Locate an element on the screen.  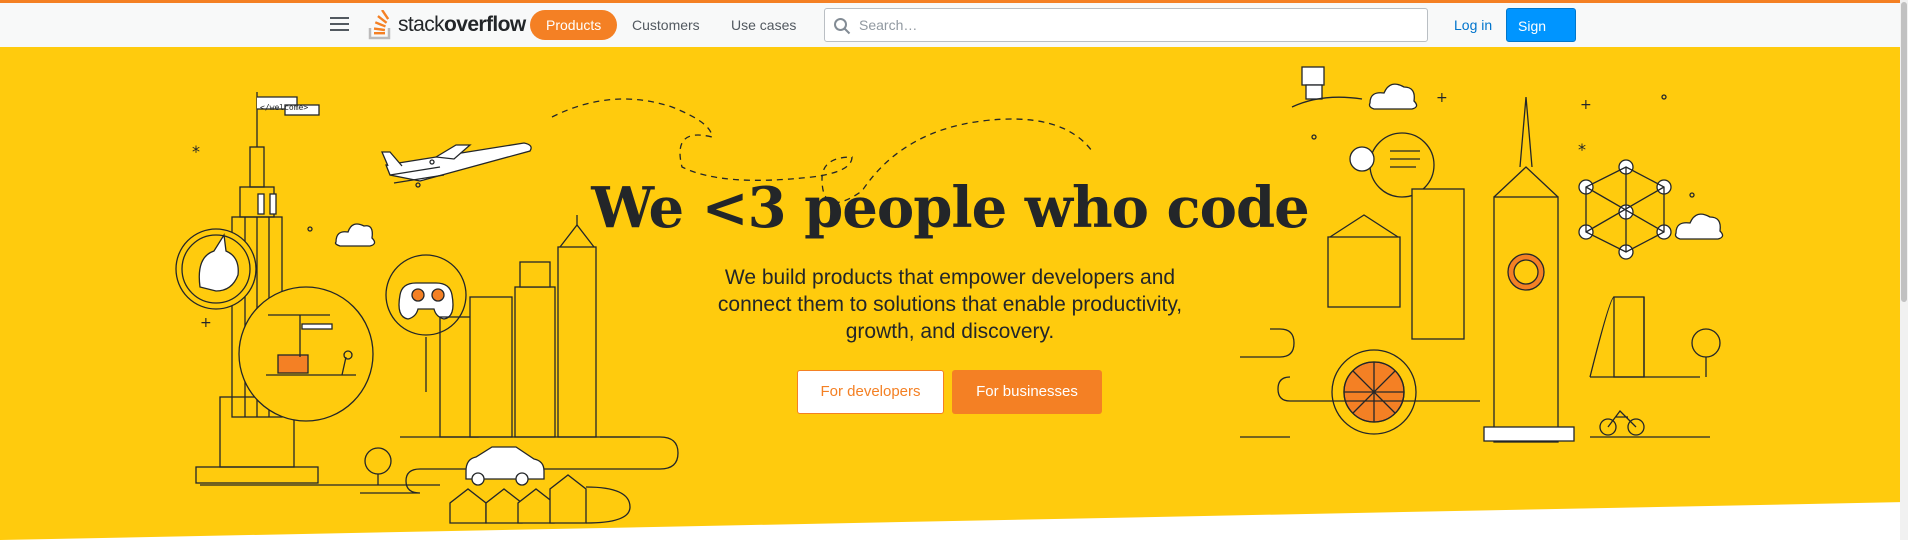
site-logo: stackoverflow is located at coordinates (447, 25).